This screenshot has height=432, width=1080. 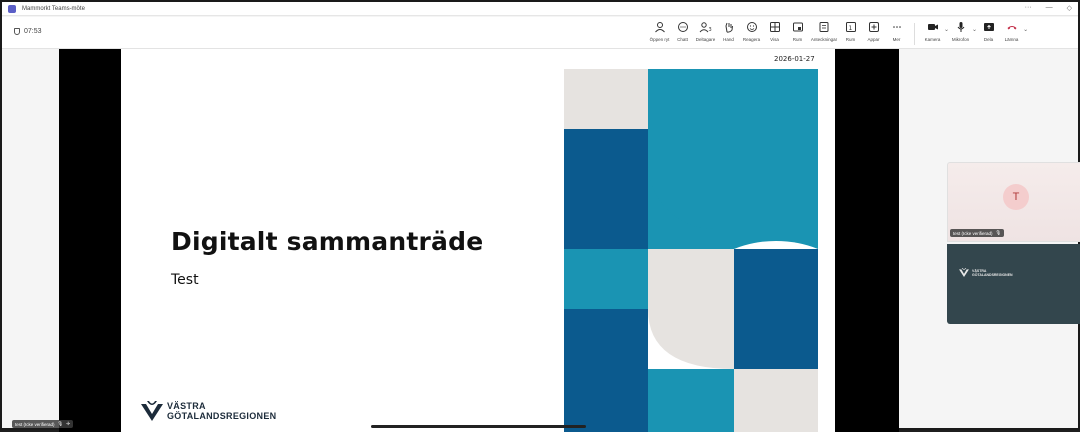 I want to click on rooms-icon, so click(x=798, y=27).